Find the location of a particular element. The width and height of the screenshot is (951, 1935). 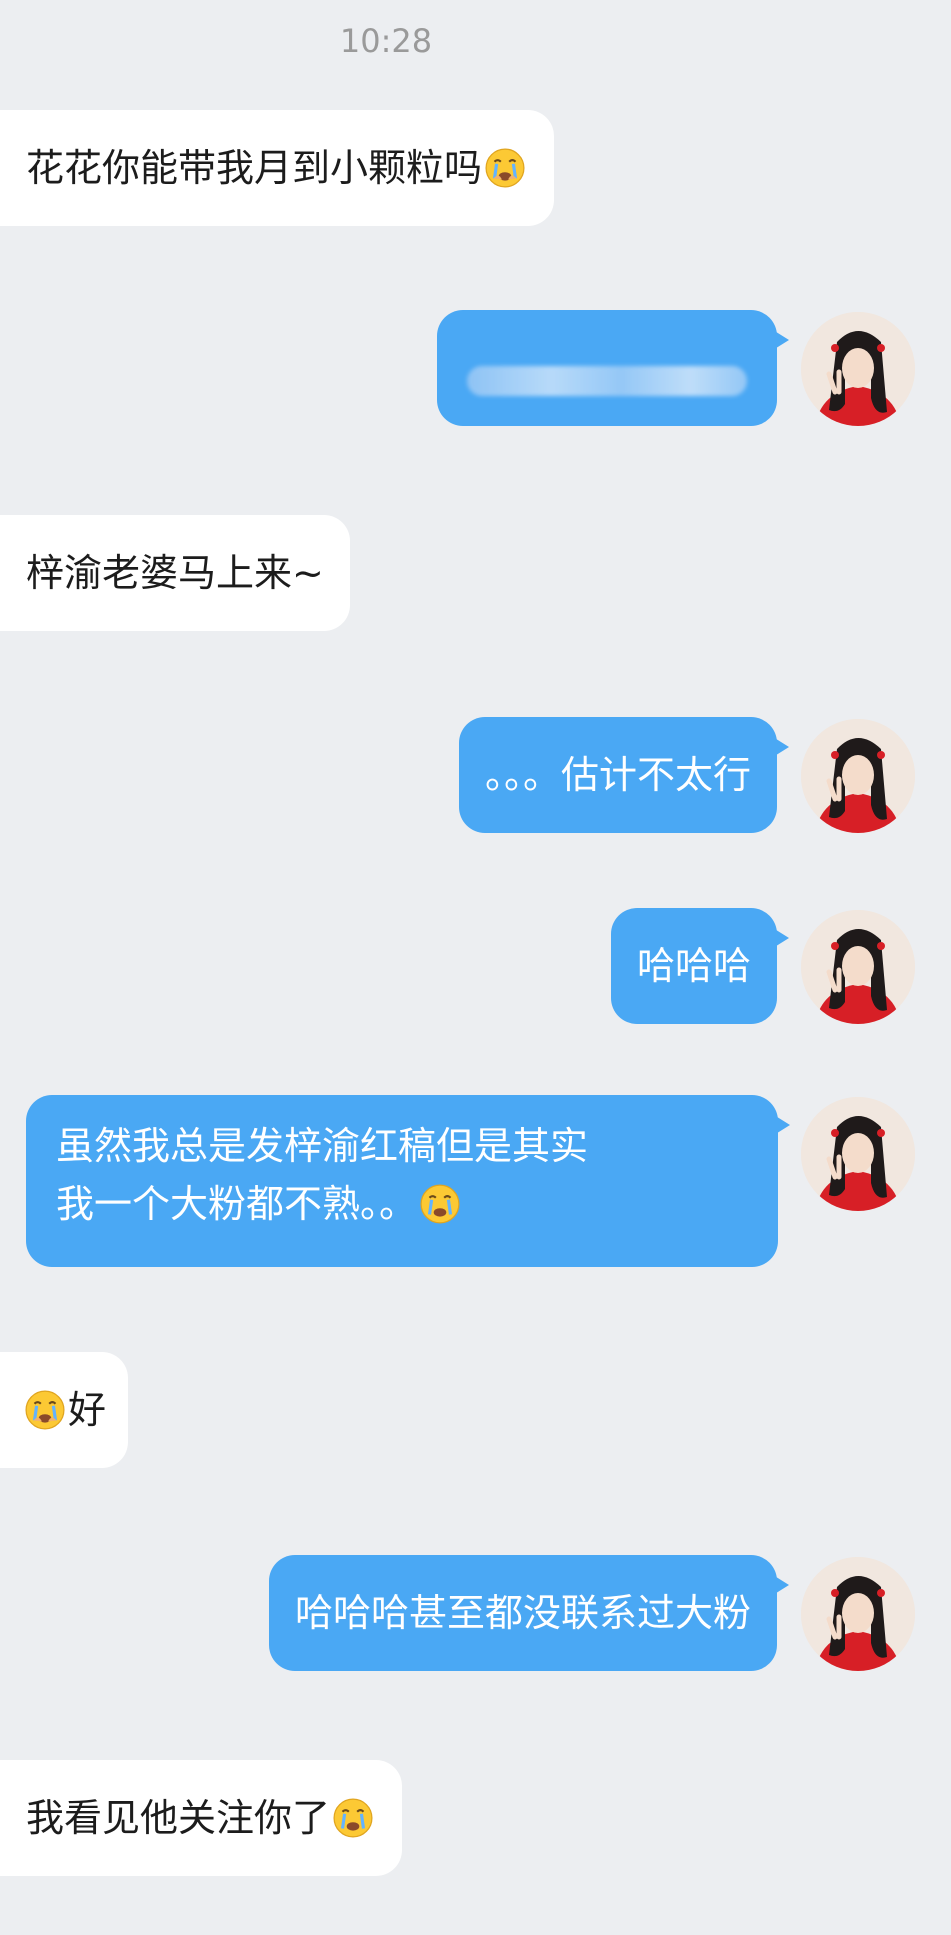

message-text: 梓渝老婆马上来~ is located at coordinates (175, 573).